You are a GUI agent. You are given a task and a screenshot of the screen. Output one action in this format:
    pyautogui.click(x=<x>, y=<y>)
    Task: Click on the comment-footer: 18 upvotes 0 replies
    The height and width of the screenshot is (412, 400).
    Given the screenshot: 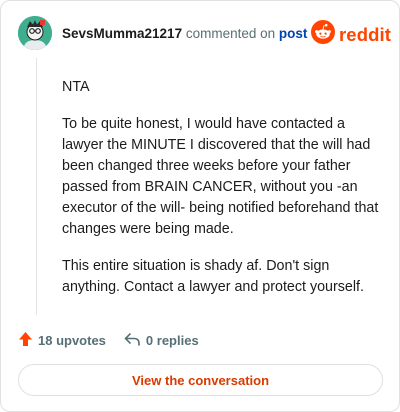 What is the action you would take?
    pyautogui.click(x=108, y=340)
    